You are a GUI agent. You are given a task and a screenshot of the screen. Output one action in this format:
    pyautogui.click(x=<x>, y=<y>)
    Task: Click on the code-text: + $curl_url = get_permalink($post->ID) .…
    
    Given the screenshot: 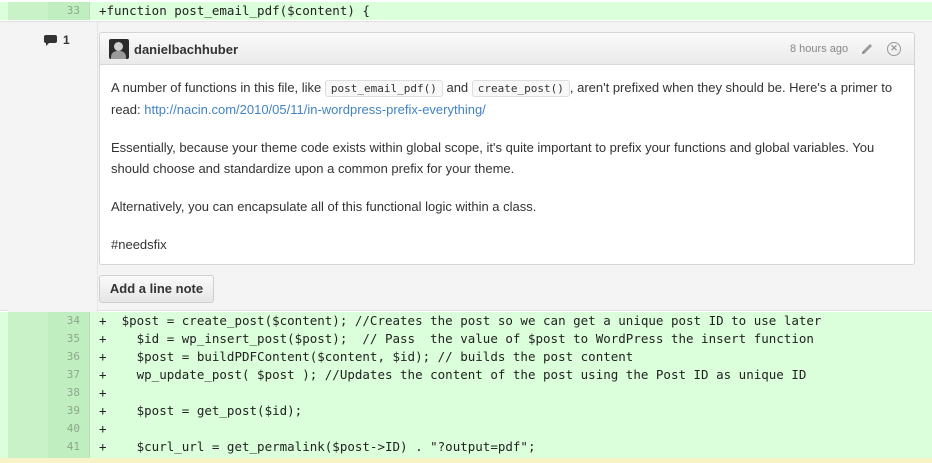 What is the action you would take?
    pyautogui.click(x=317, y=446)
    